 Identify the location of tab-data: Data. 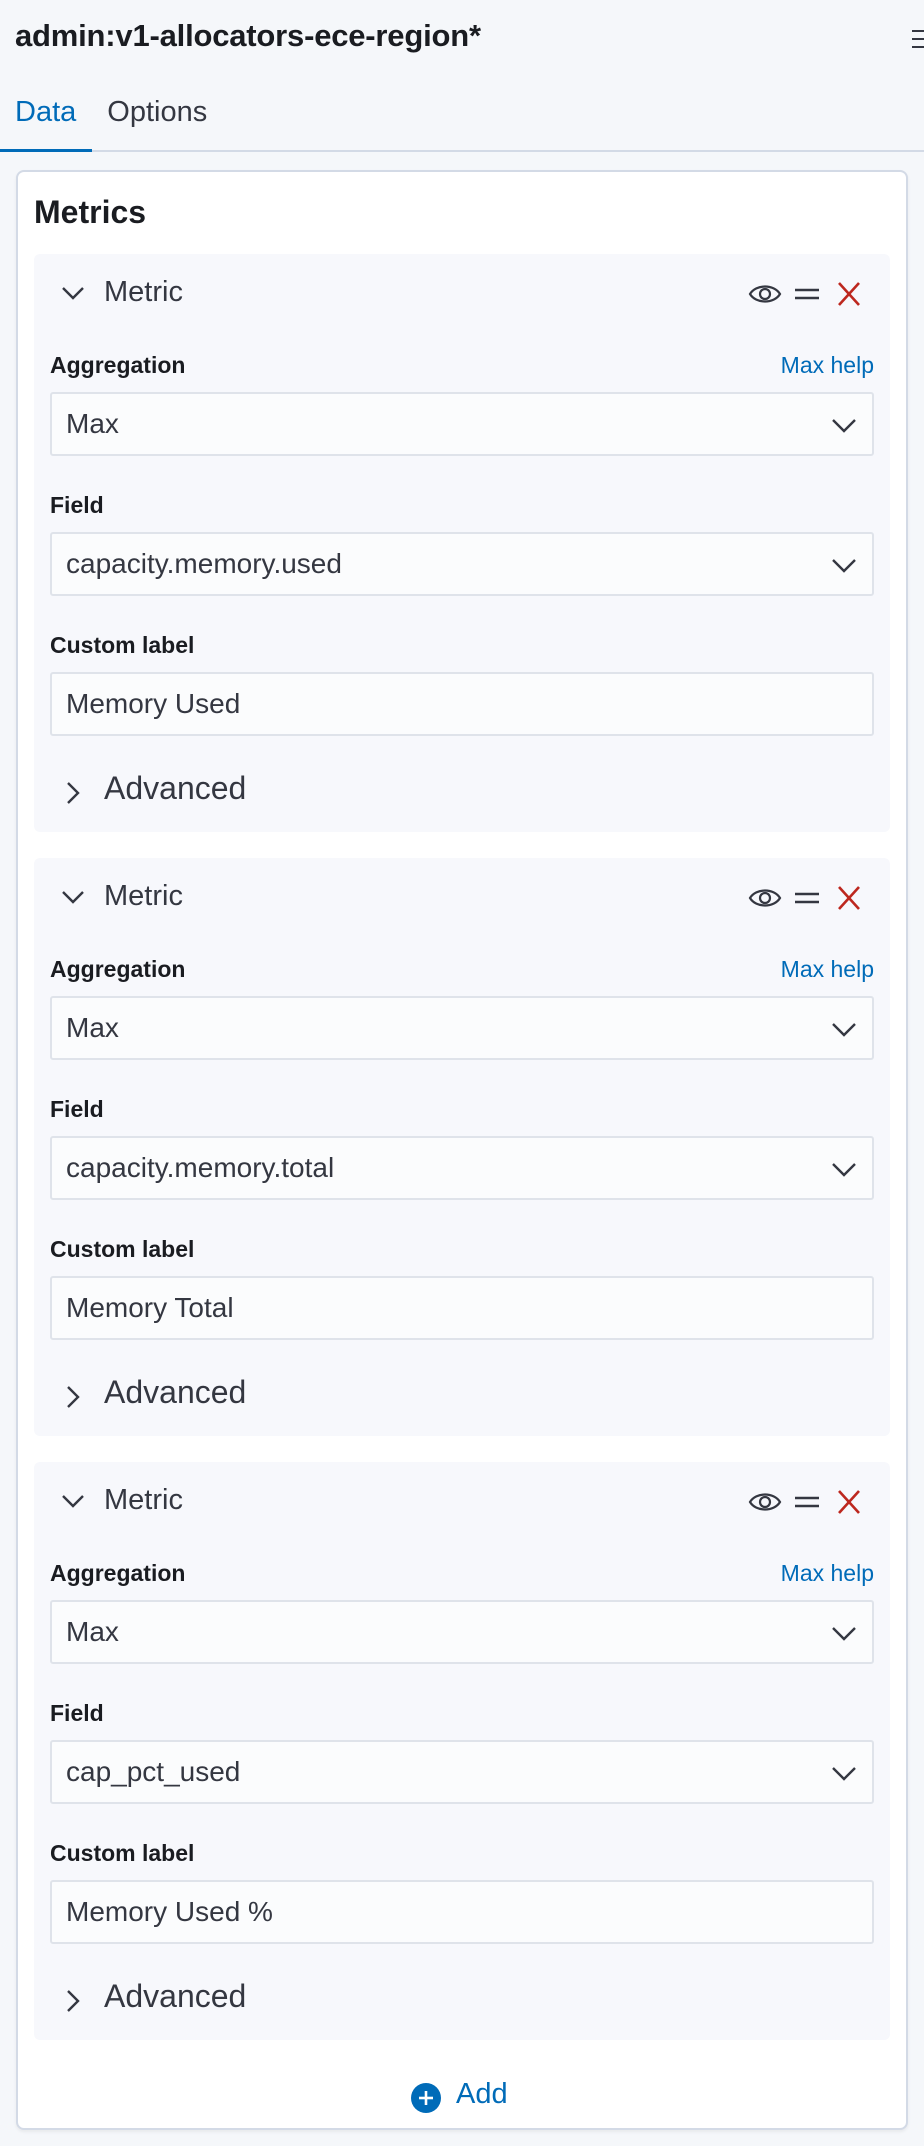
(46, 118).